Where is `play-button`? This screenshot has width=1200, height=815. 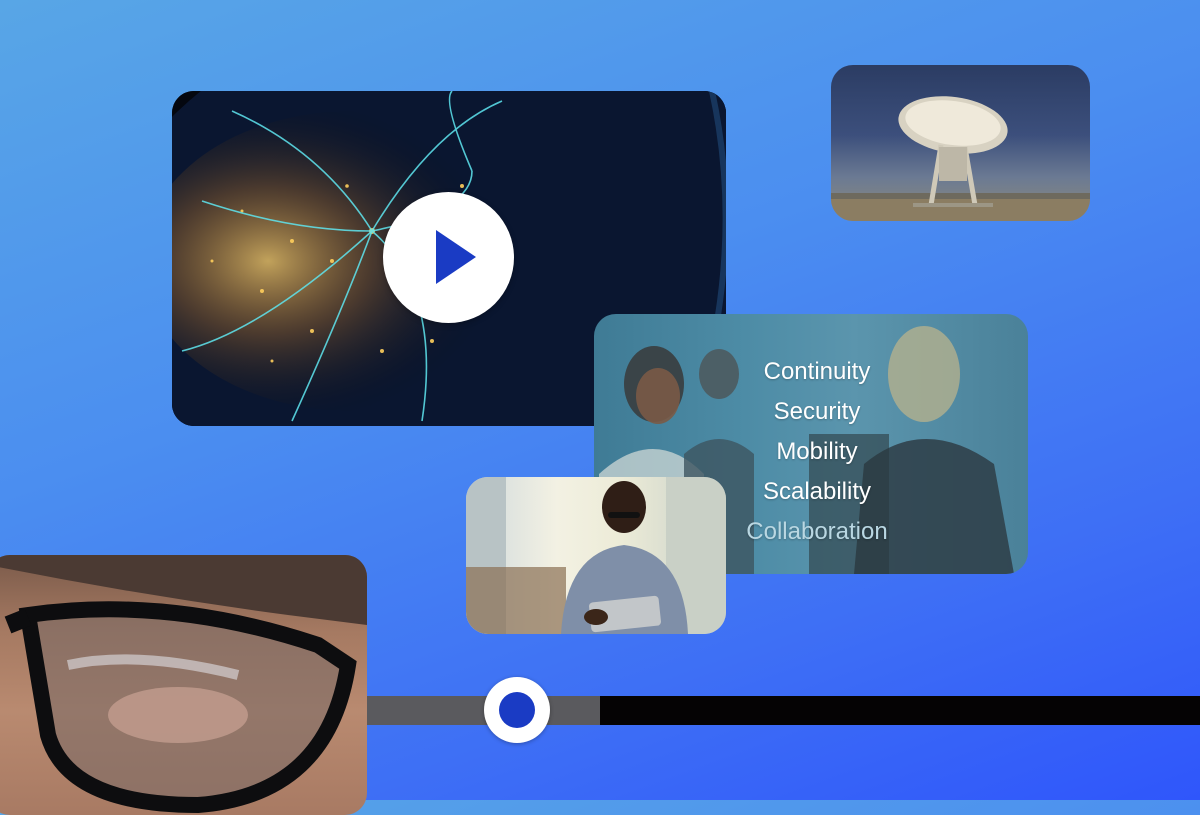 play-button is located at coordinates (448, 257).